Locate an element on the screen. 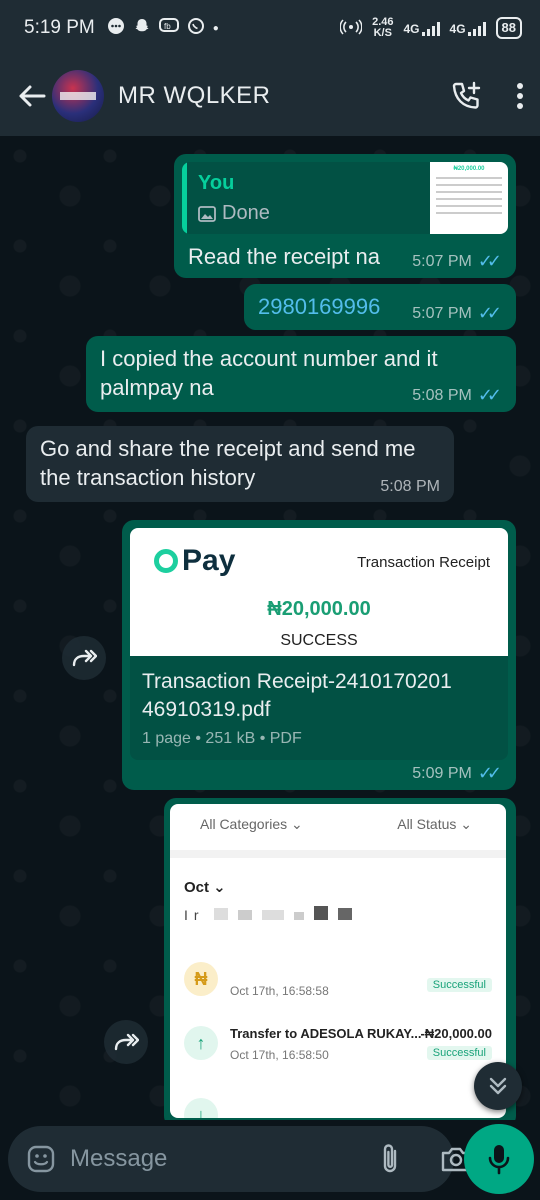 The width and height of the screenshot is (540, 1200). arrow-down-icon: ↓ is located at coordinates (201, 1108).